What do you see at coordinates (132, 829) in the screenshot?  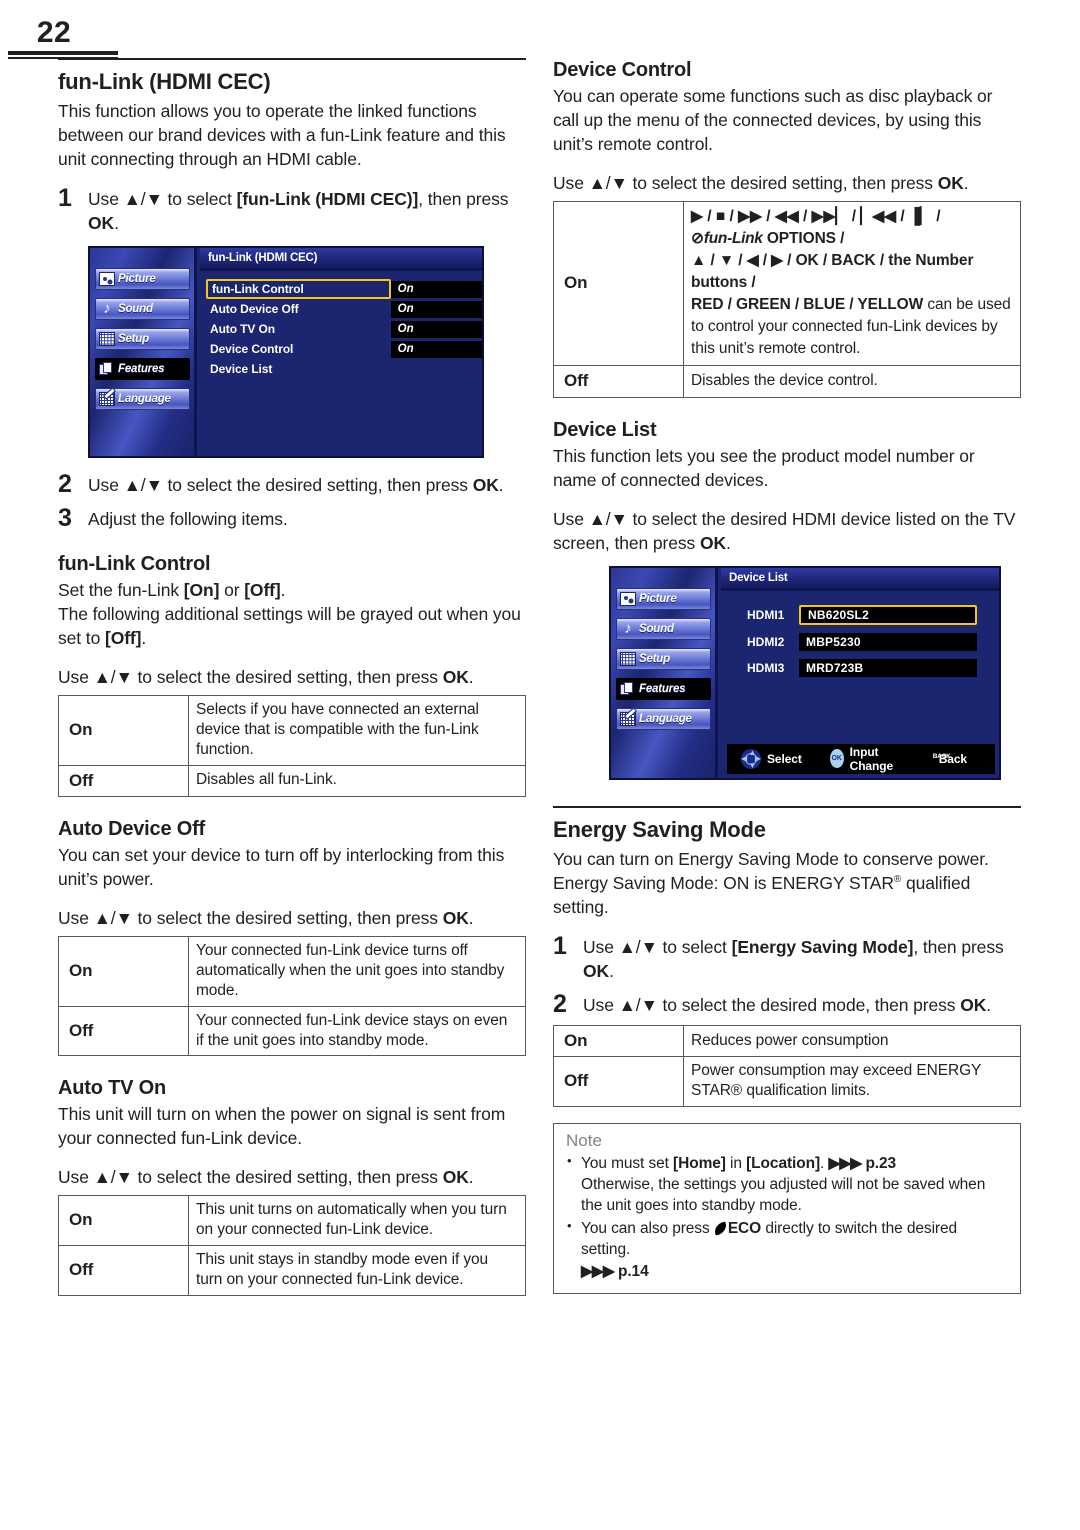 I see `subsection-title-auto-device-off: Auto Device Off` at bounding box center [132, 829].